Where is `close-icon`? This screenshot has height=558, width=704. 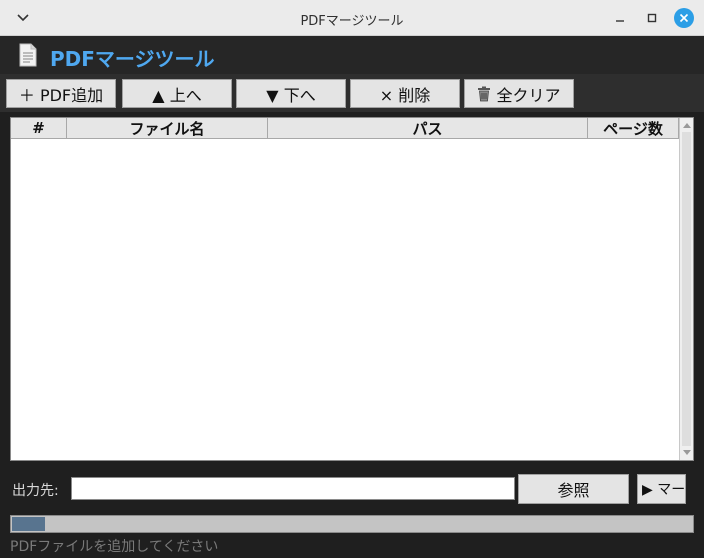
close-icon is located at coordinates (684, 18).